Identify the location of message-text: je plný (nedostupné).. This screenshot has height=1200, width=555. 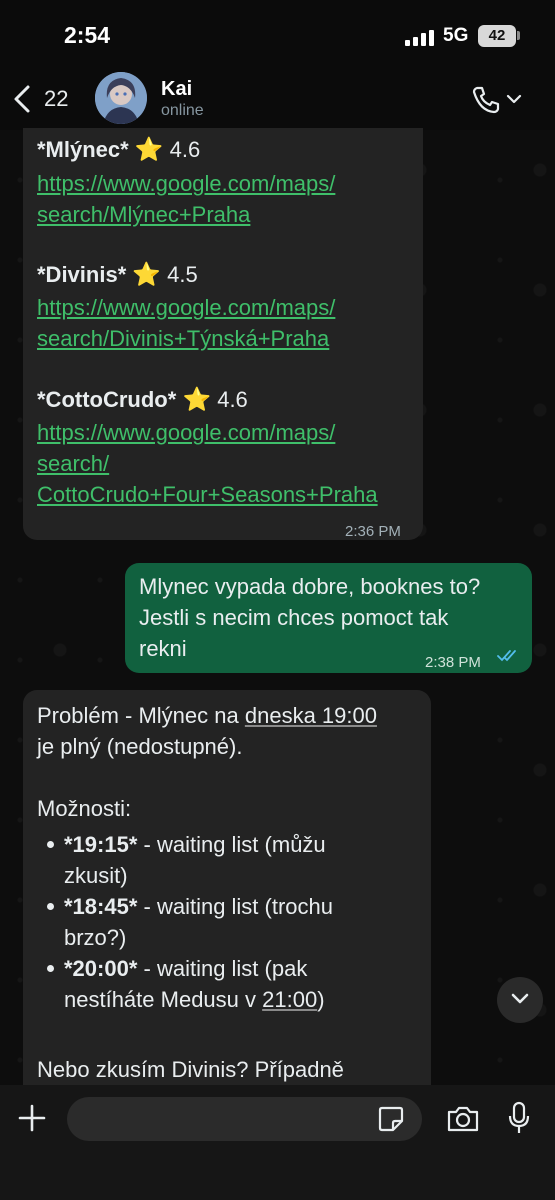
(140, 746).